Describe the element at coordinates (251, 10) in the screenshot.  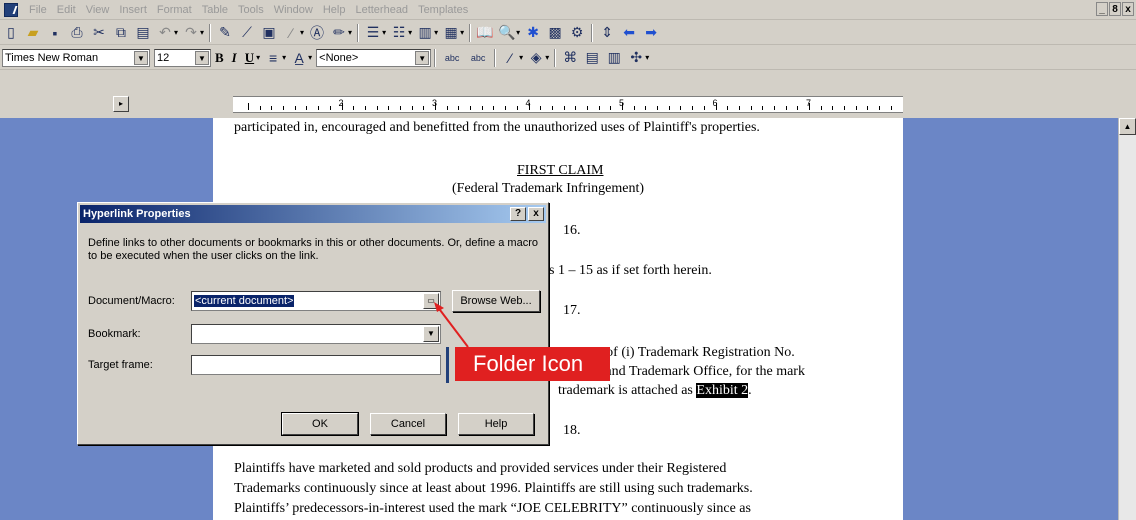
I see `menu-tools: Tools` at that location.